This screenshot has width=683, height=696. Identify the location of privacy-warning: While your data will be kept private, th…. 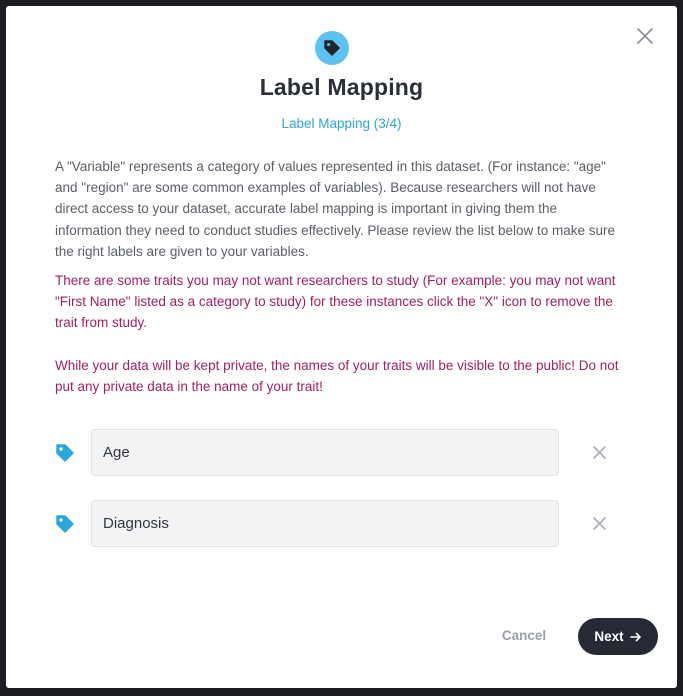
(337, 376).